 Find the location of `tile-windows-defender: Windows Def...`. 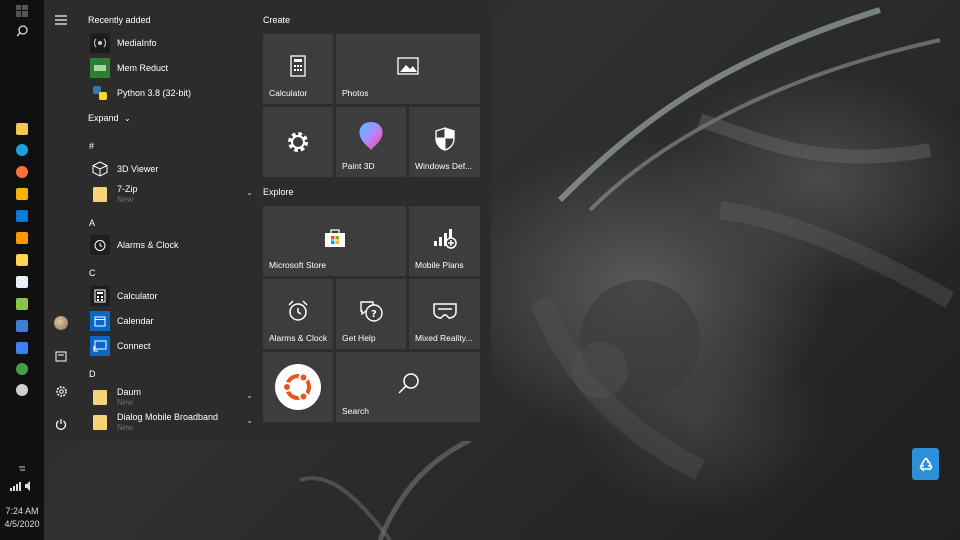

tile-windows-defender: Windows Def... is located at coordinates (444, 142).